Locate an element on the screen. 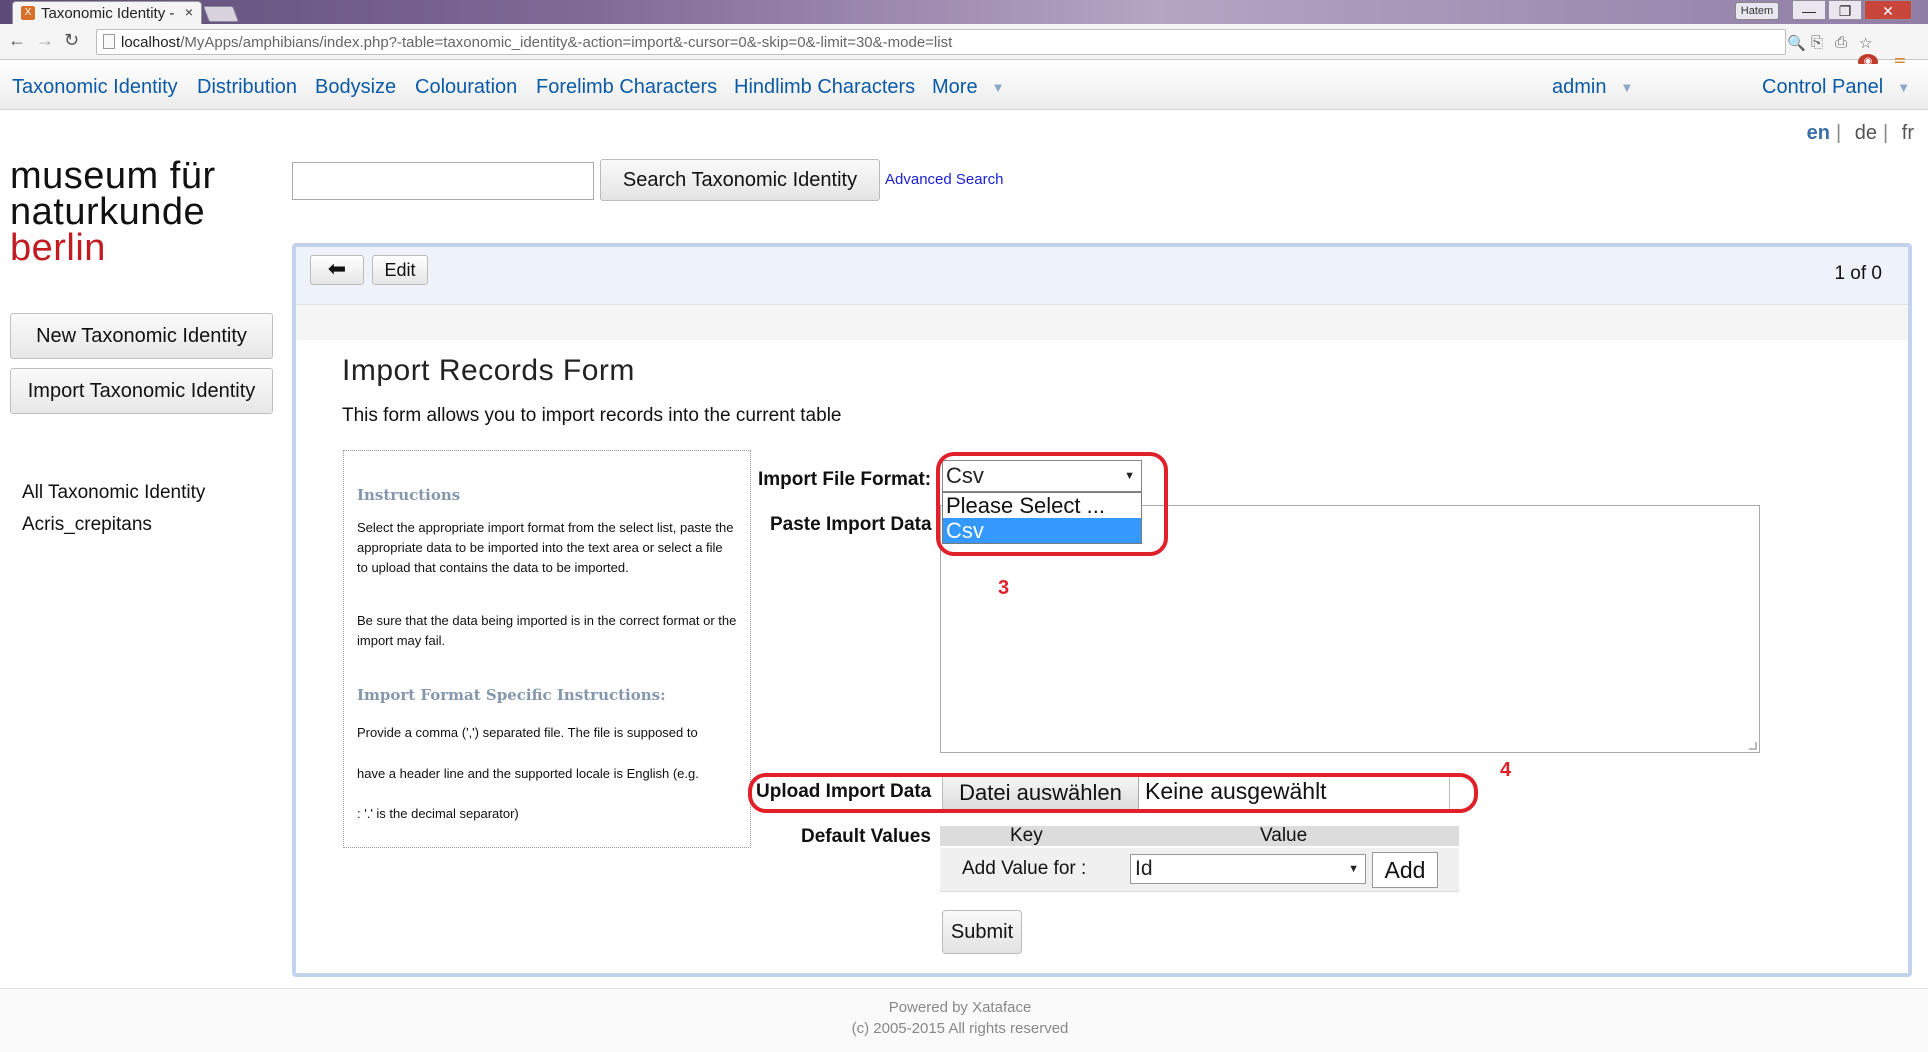  default-values-row: Add Value for : Id ▼ Add is located at coordinates (1199, 870).